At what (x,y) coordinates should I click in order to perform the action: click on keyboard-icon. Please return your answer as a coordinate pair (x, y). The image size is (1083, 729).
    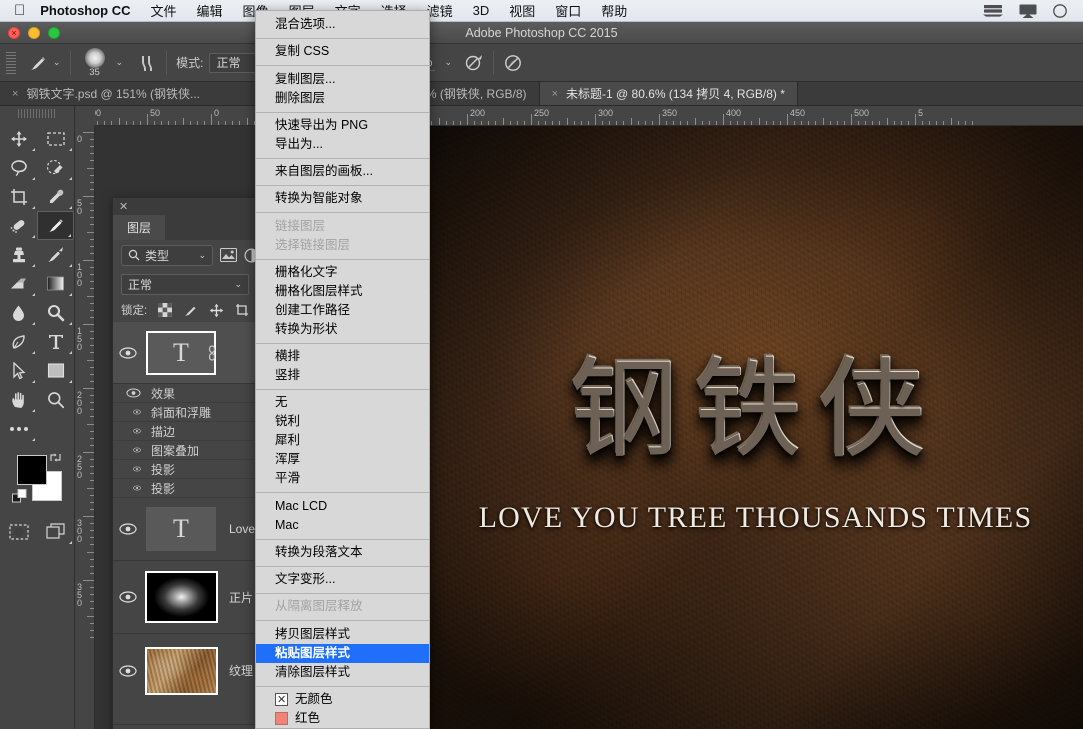
    Looking at the image, I should click on (993, 10).